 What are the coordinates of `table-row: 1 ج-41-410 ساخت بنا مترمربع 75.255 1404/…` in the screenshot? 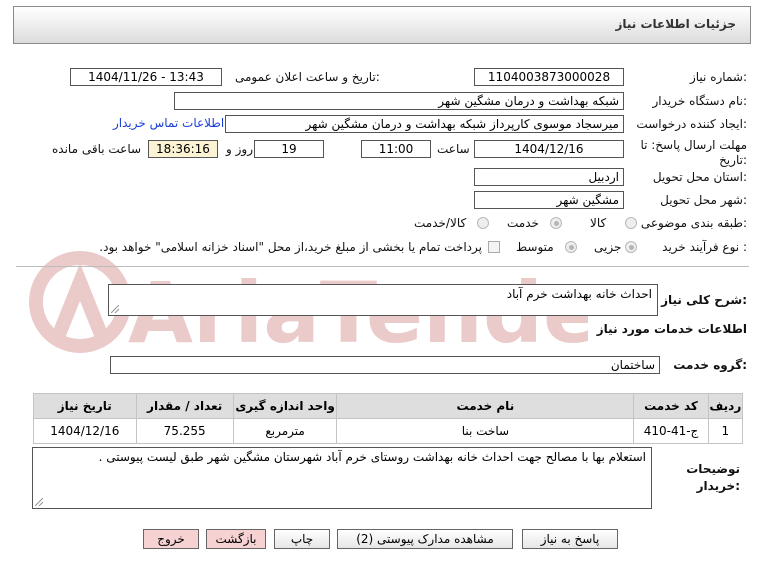 It's located at (388, 431).